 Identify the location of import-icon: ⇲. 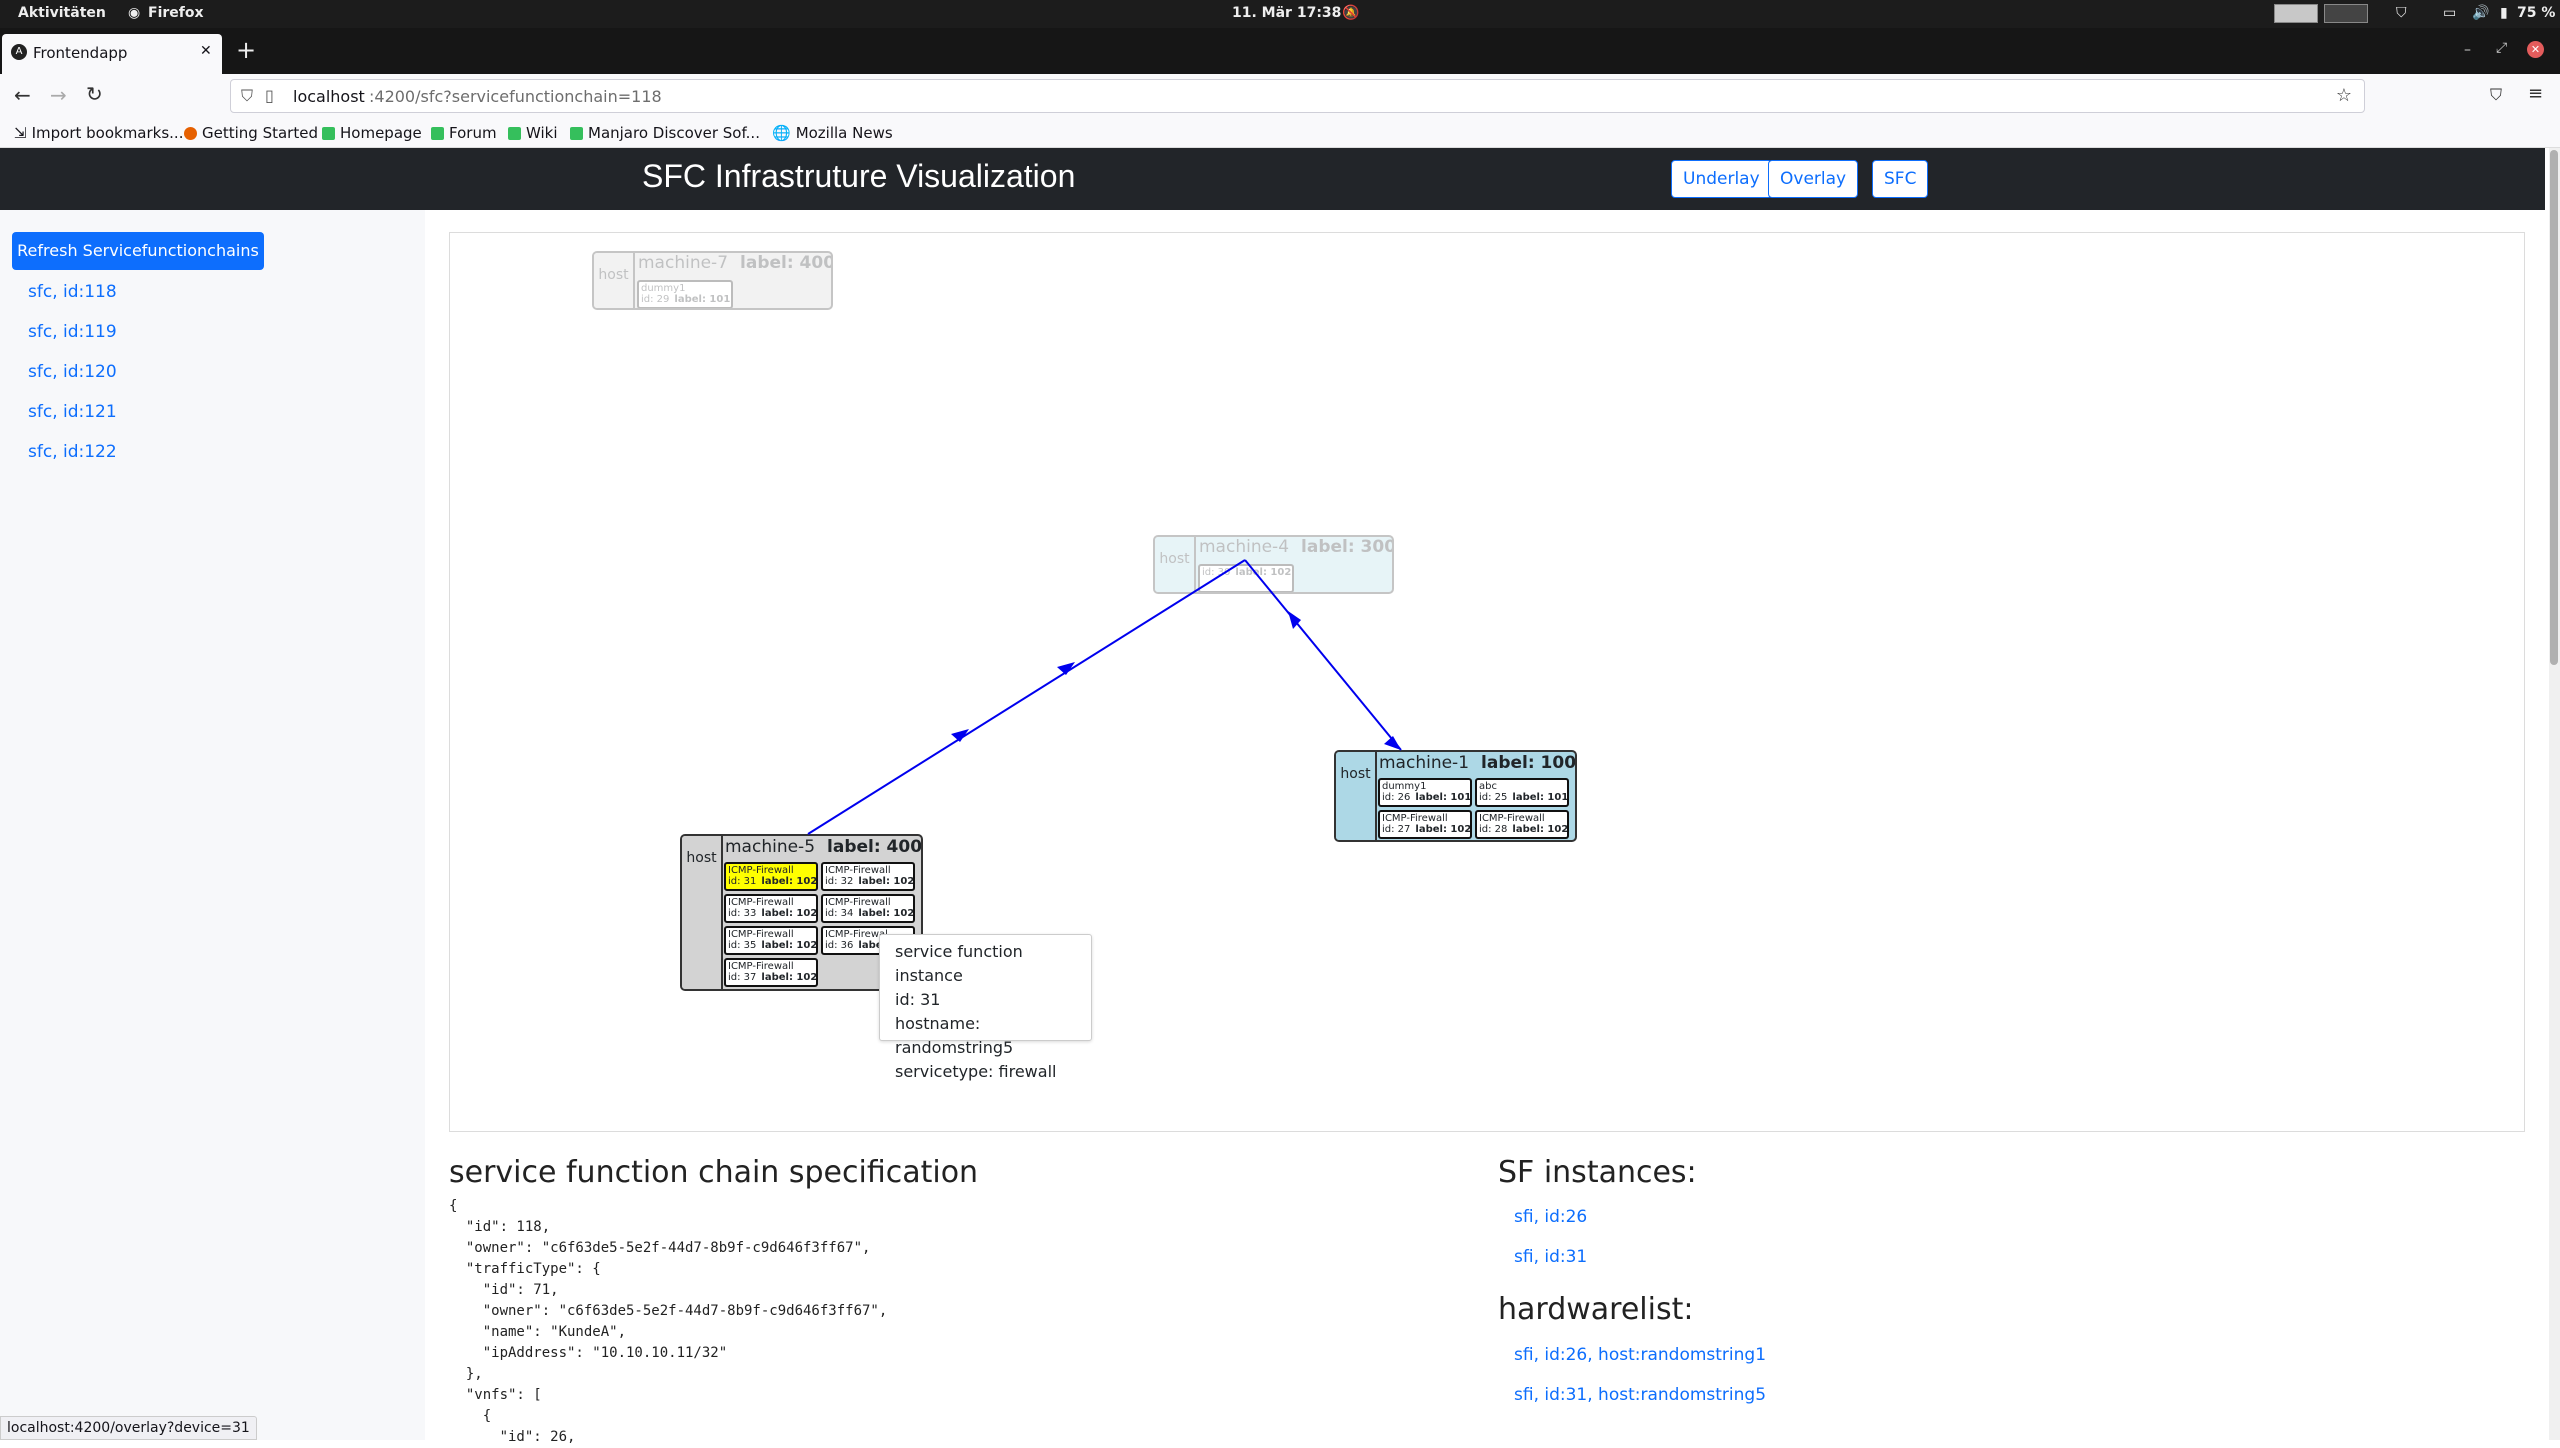
(20, 133).